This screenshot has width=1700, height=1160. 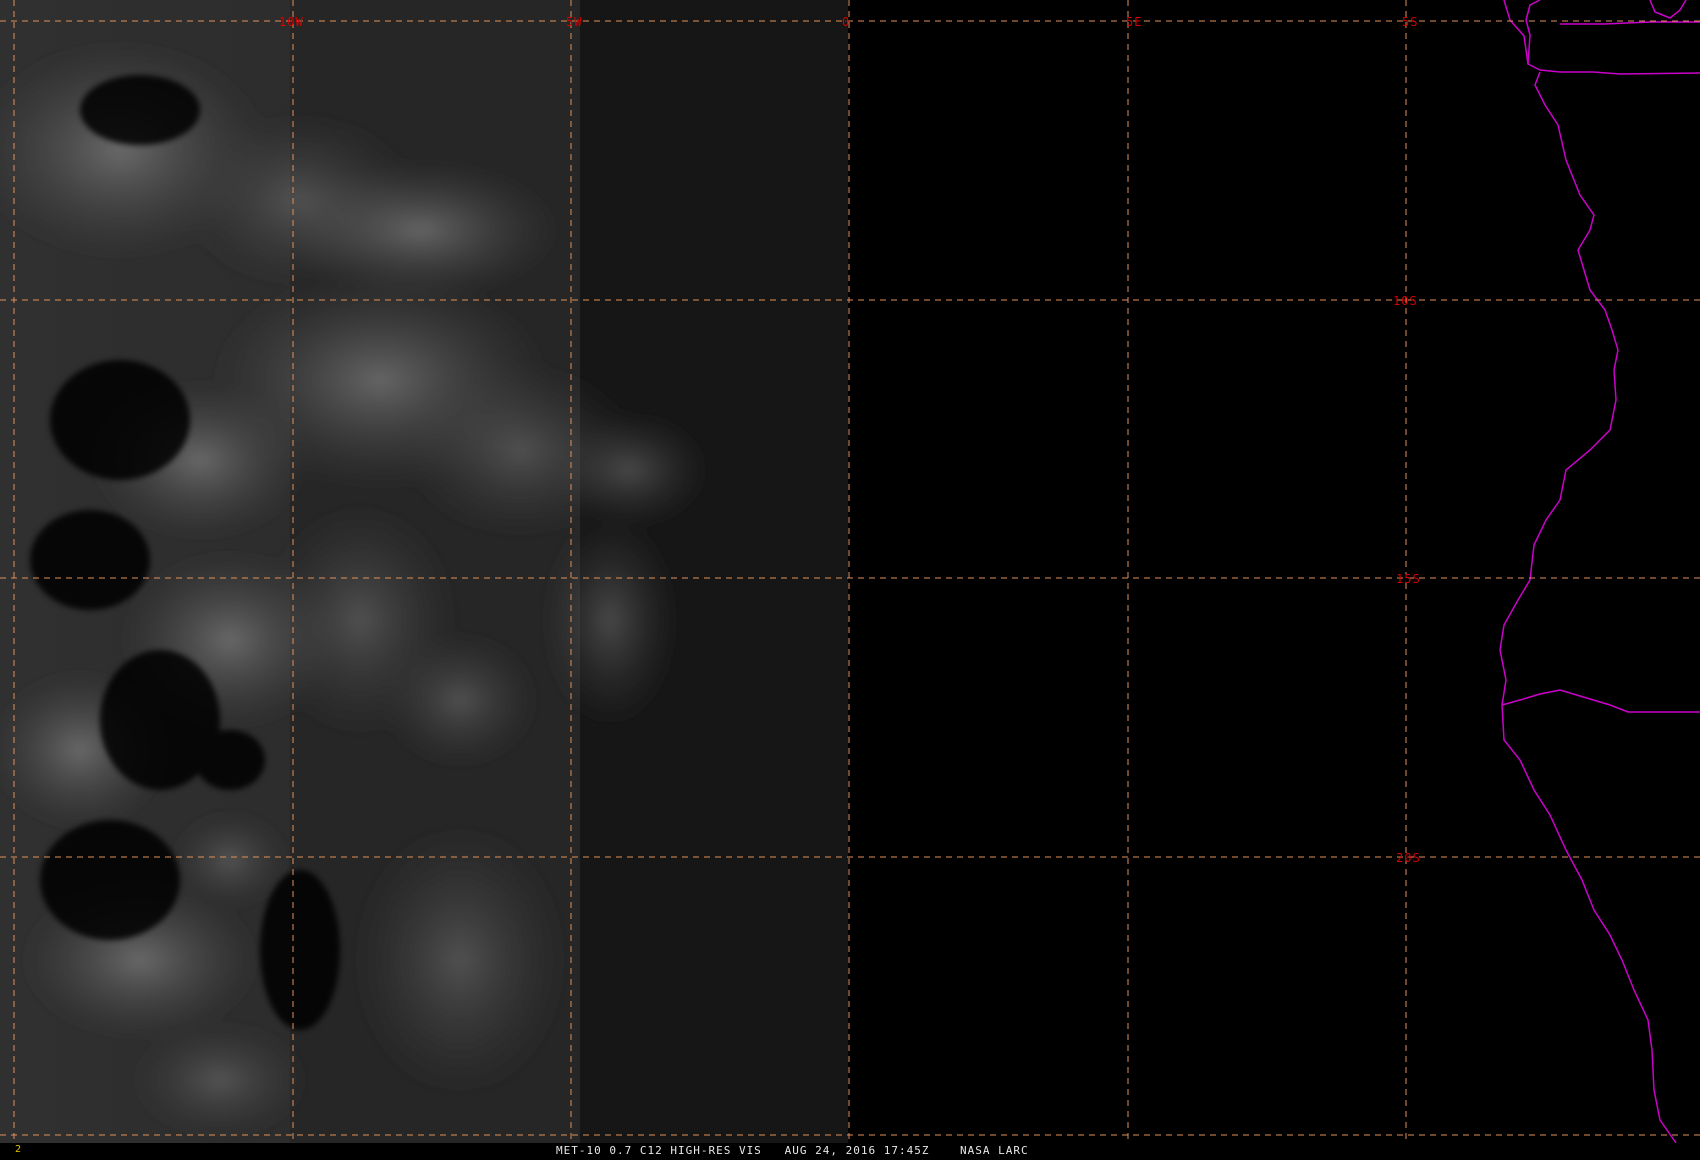 What do you see at coordinates (1408, 579) in the screenshot?
I see `latitude-label-15s: 15S` at bounding box center [1408, 579].